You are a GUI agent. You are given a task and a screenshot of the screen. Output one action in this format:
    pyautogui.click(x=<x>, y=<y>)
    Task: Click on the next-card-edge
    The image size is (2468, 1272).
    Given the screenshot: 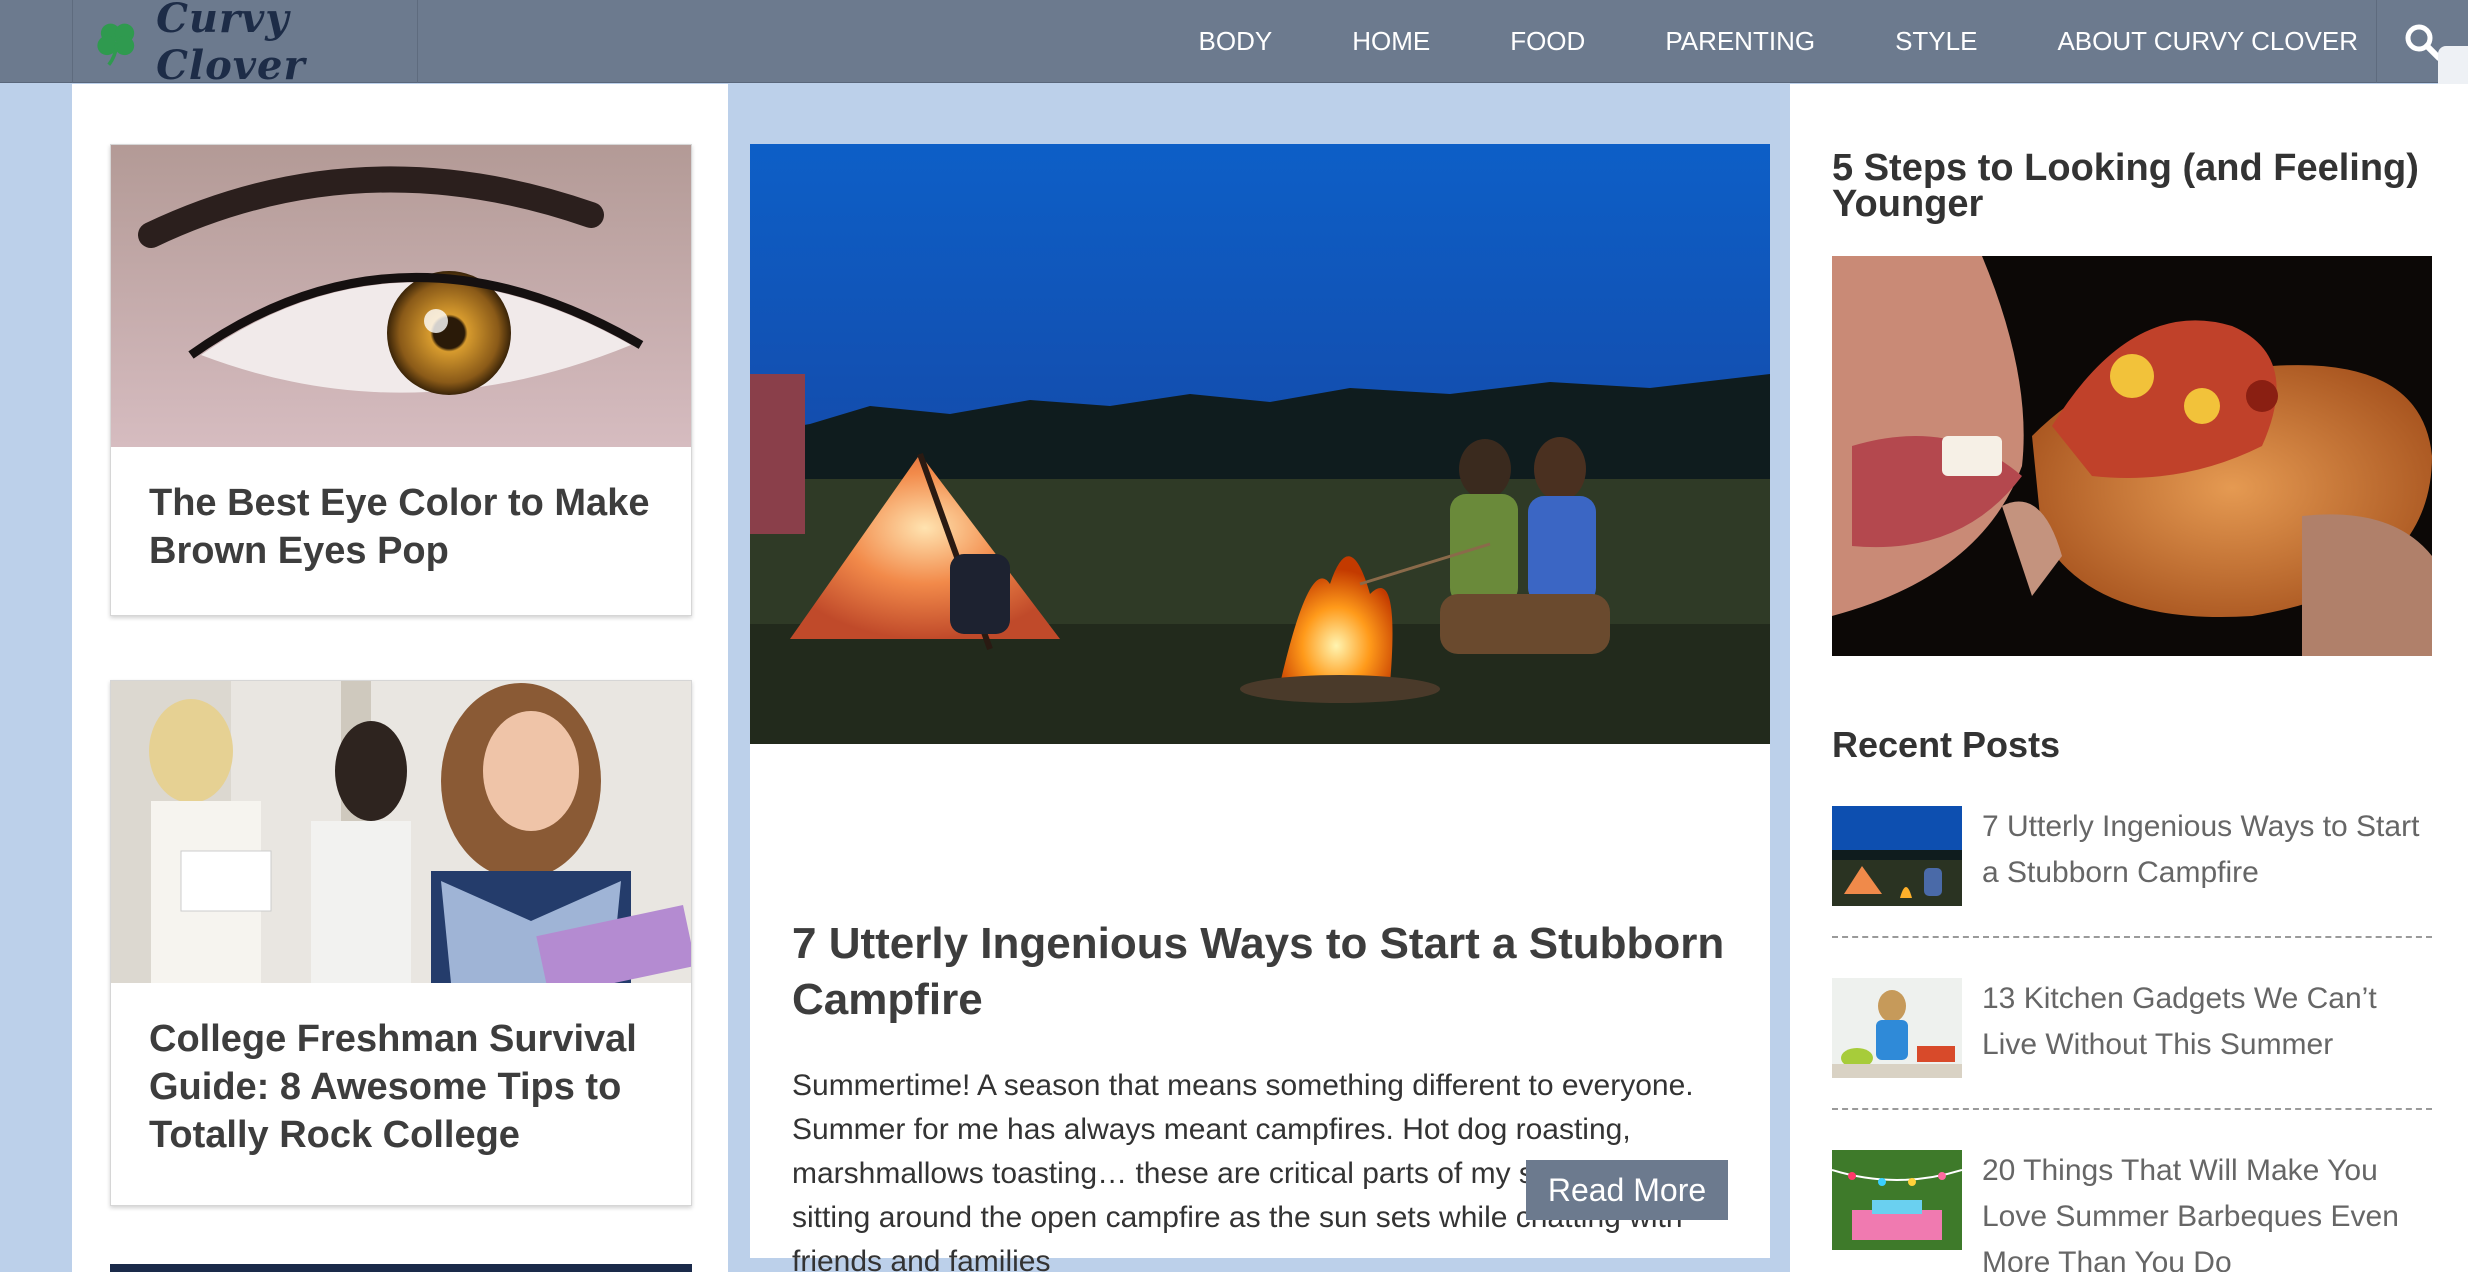 What is the action you would take?
    pyautogui.click(x=401, y=1268)
    